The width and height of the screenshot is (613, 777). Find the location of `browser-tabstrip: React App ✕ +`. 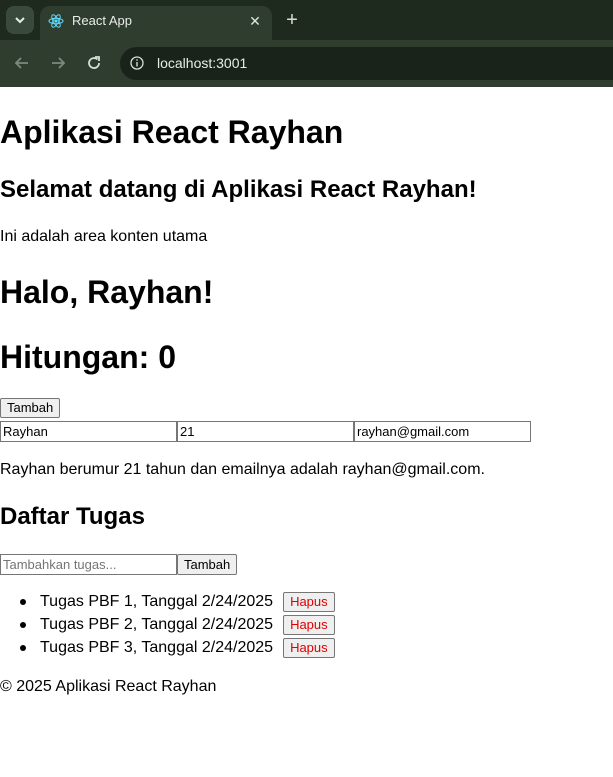

browser-tabstrip: React App ✕ + is located at coordinates (306, 20).